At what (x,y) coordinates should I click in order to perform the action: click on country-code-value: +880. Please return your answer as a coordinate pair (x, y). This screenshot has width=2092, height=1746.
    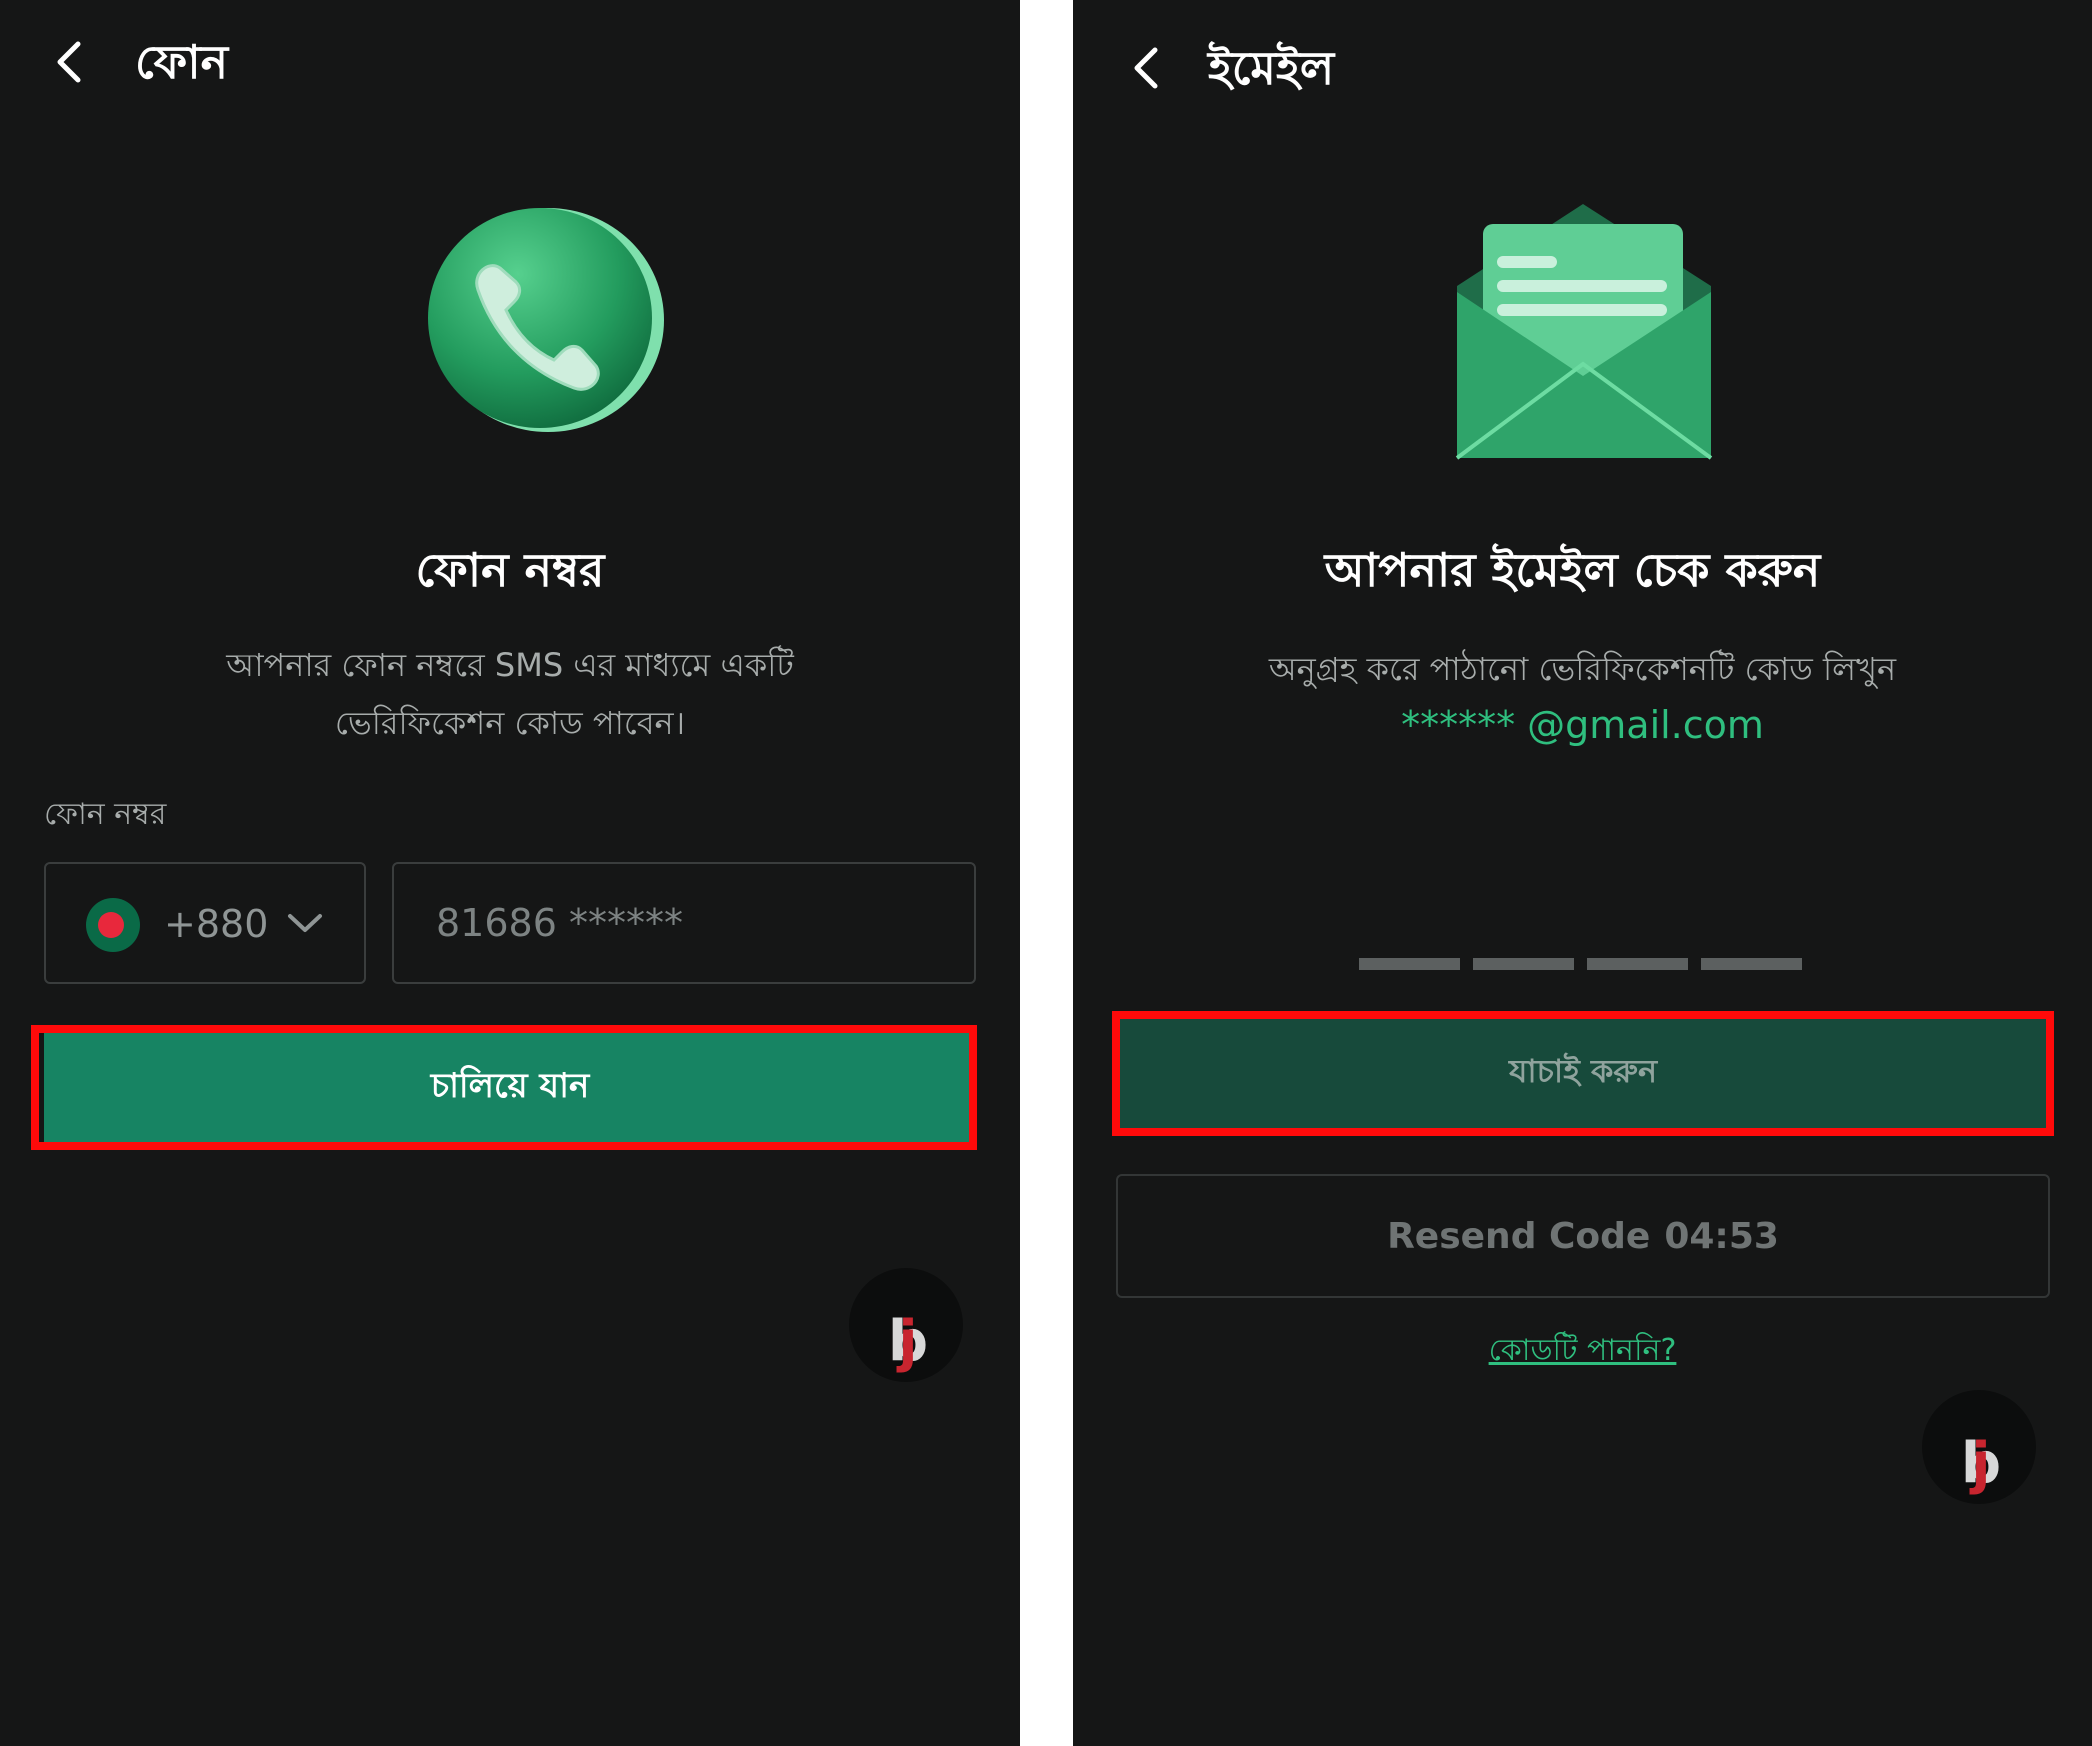
    Looking at the image, I should click on (216, 924).